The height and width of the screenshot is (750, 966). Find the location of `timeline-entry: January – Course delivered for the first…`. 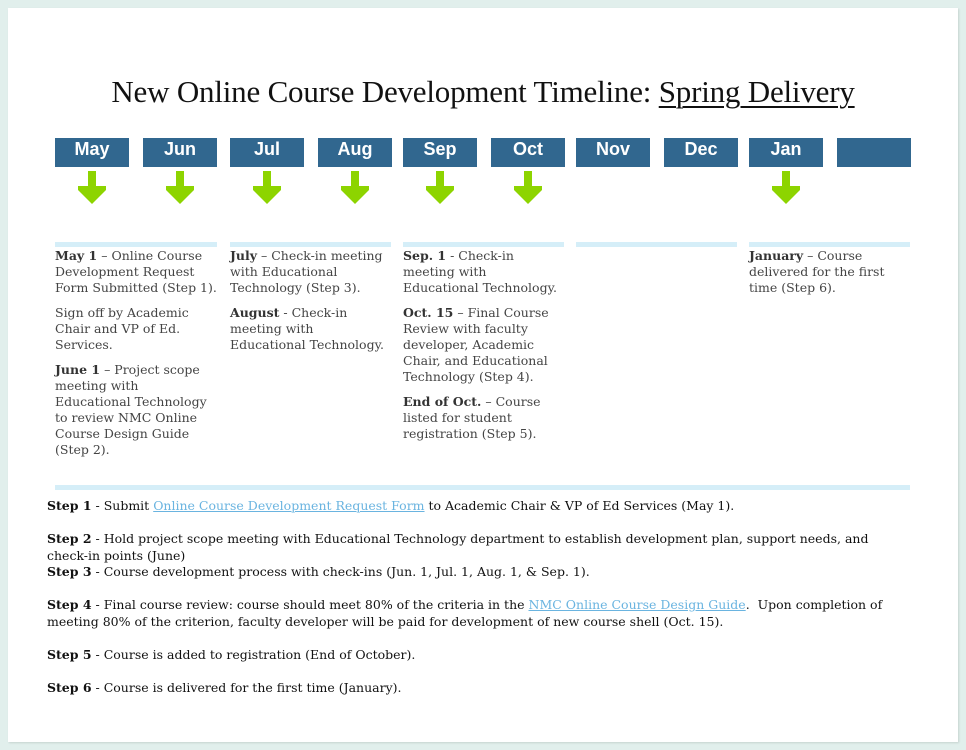

timeline-entry: January – Course delivered for the first… is located at coordinates (830, 272).